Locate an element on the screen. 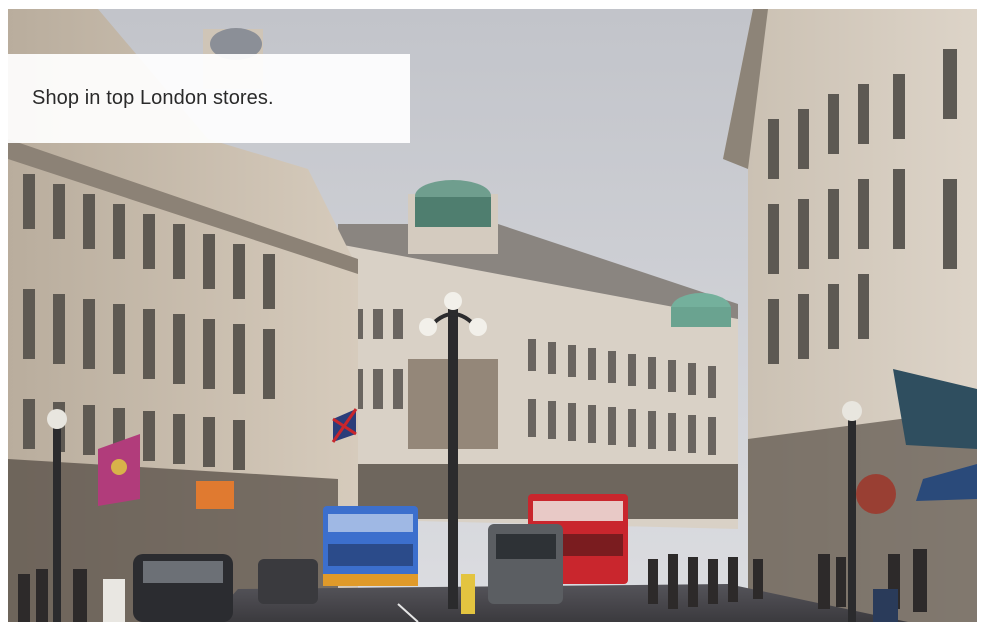  caption-overlay: Shop in top London stores. is located at coordinates (209, 98).